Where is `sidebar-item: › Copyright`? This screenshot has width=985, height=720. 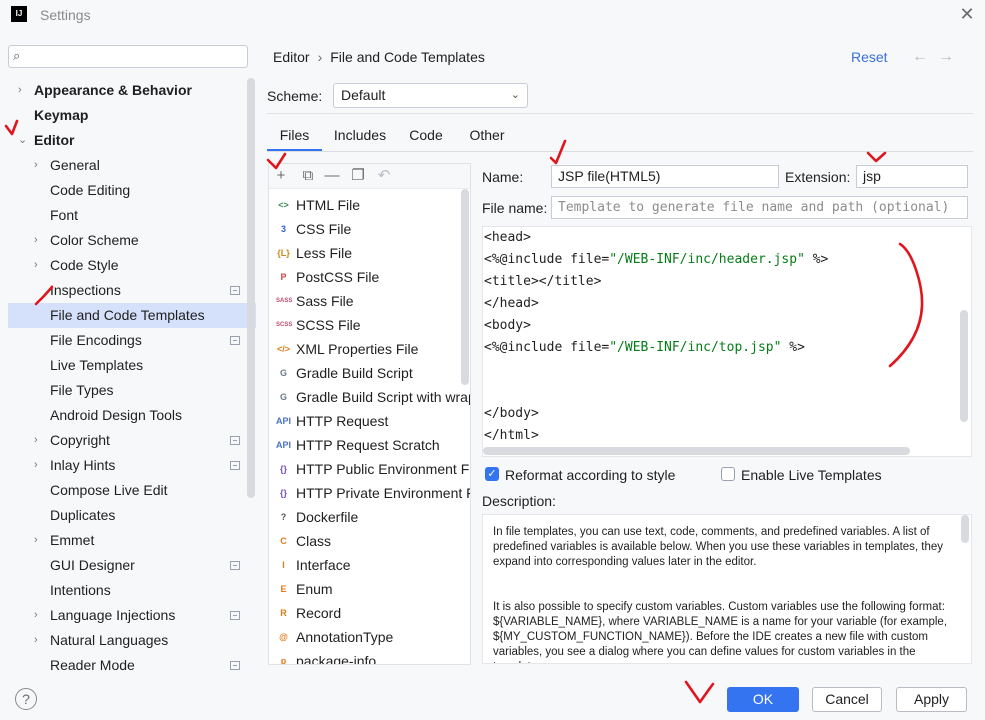
sidebar-item: › Copyright is located at coordinates (132, 440).